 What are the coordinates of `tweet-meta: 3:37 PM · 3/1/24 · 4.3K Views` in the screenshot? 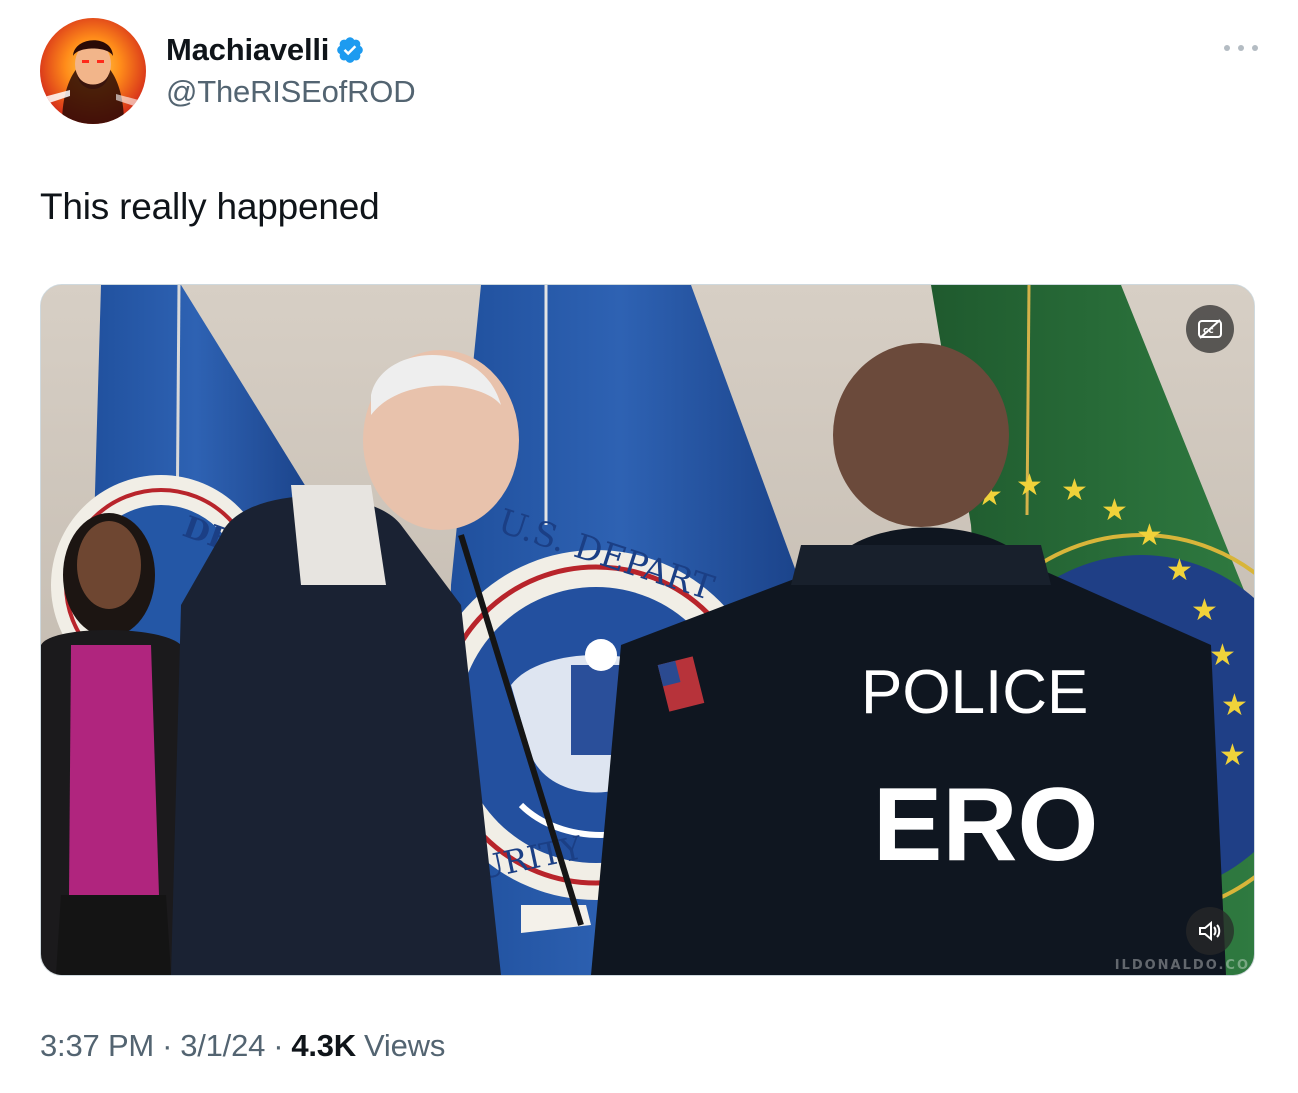 It's located at (242, 1046).